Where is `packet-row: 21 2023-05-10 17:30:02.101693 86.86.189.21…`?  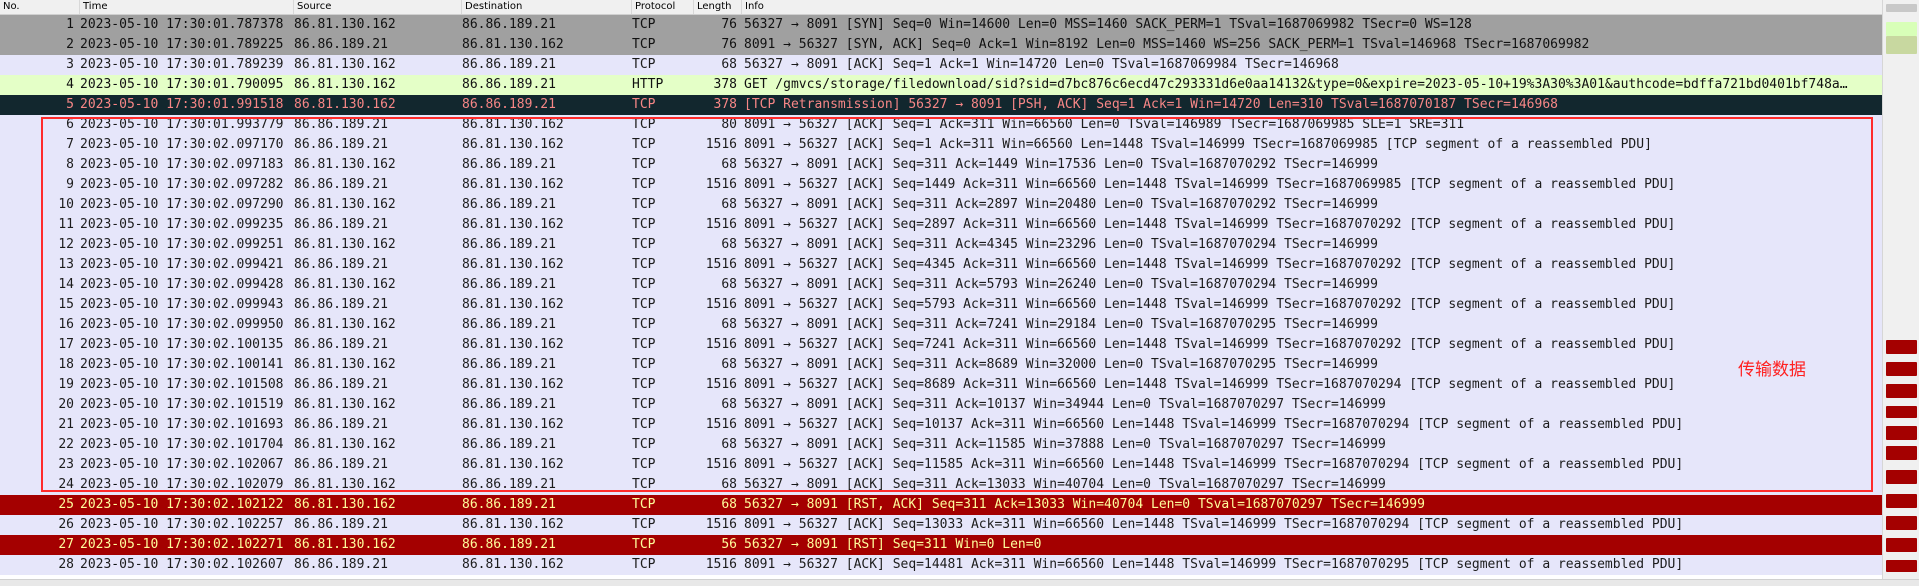 packet-row: 21 2023-05-10 17:30:02.101693 86.86.189.21… is located at coordinates (941, 425).